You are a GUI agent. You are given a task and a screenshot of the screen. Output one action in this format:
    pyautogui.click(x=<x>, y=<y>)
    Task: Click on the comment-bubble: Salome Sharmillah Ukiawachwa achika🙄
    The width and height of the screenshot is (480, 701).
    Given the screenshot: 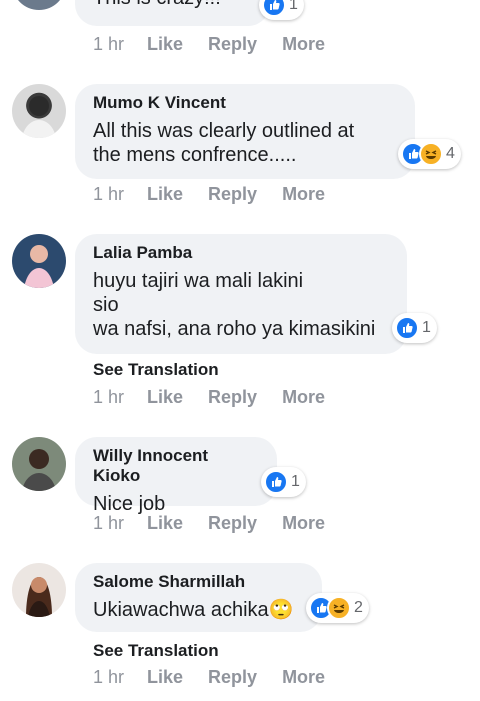 What is the action you would take?
    pyautogui.click(x=198, y=597)
    